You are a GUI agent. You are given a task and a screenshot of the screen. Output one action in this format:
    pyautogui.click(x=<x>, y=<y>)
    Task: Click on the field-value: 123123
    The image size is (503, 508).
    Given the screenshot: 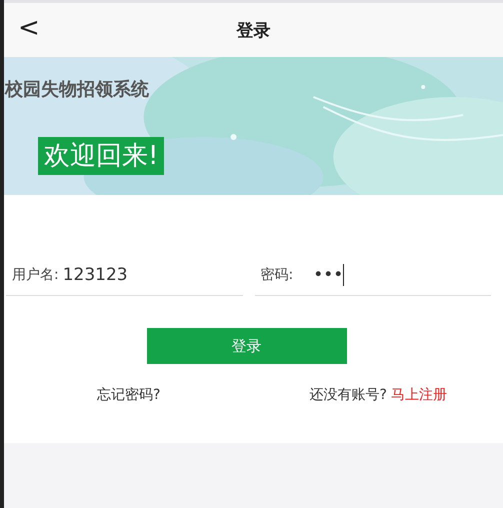 What is the action you would take?
    pyautogui.click(x=95, y=275)
    